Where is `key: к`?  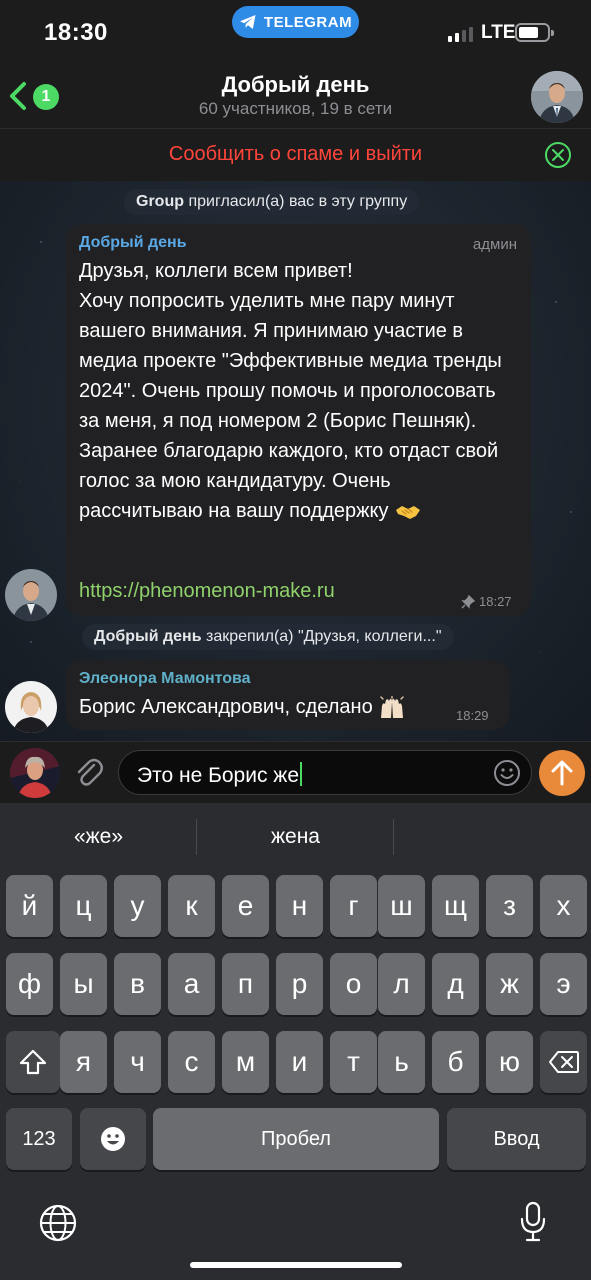 key: к is located at coordinates (191, 906).